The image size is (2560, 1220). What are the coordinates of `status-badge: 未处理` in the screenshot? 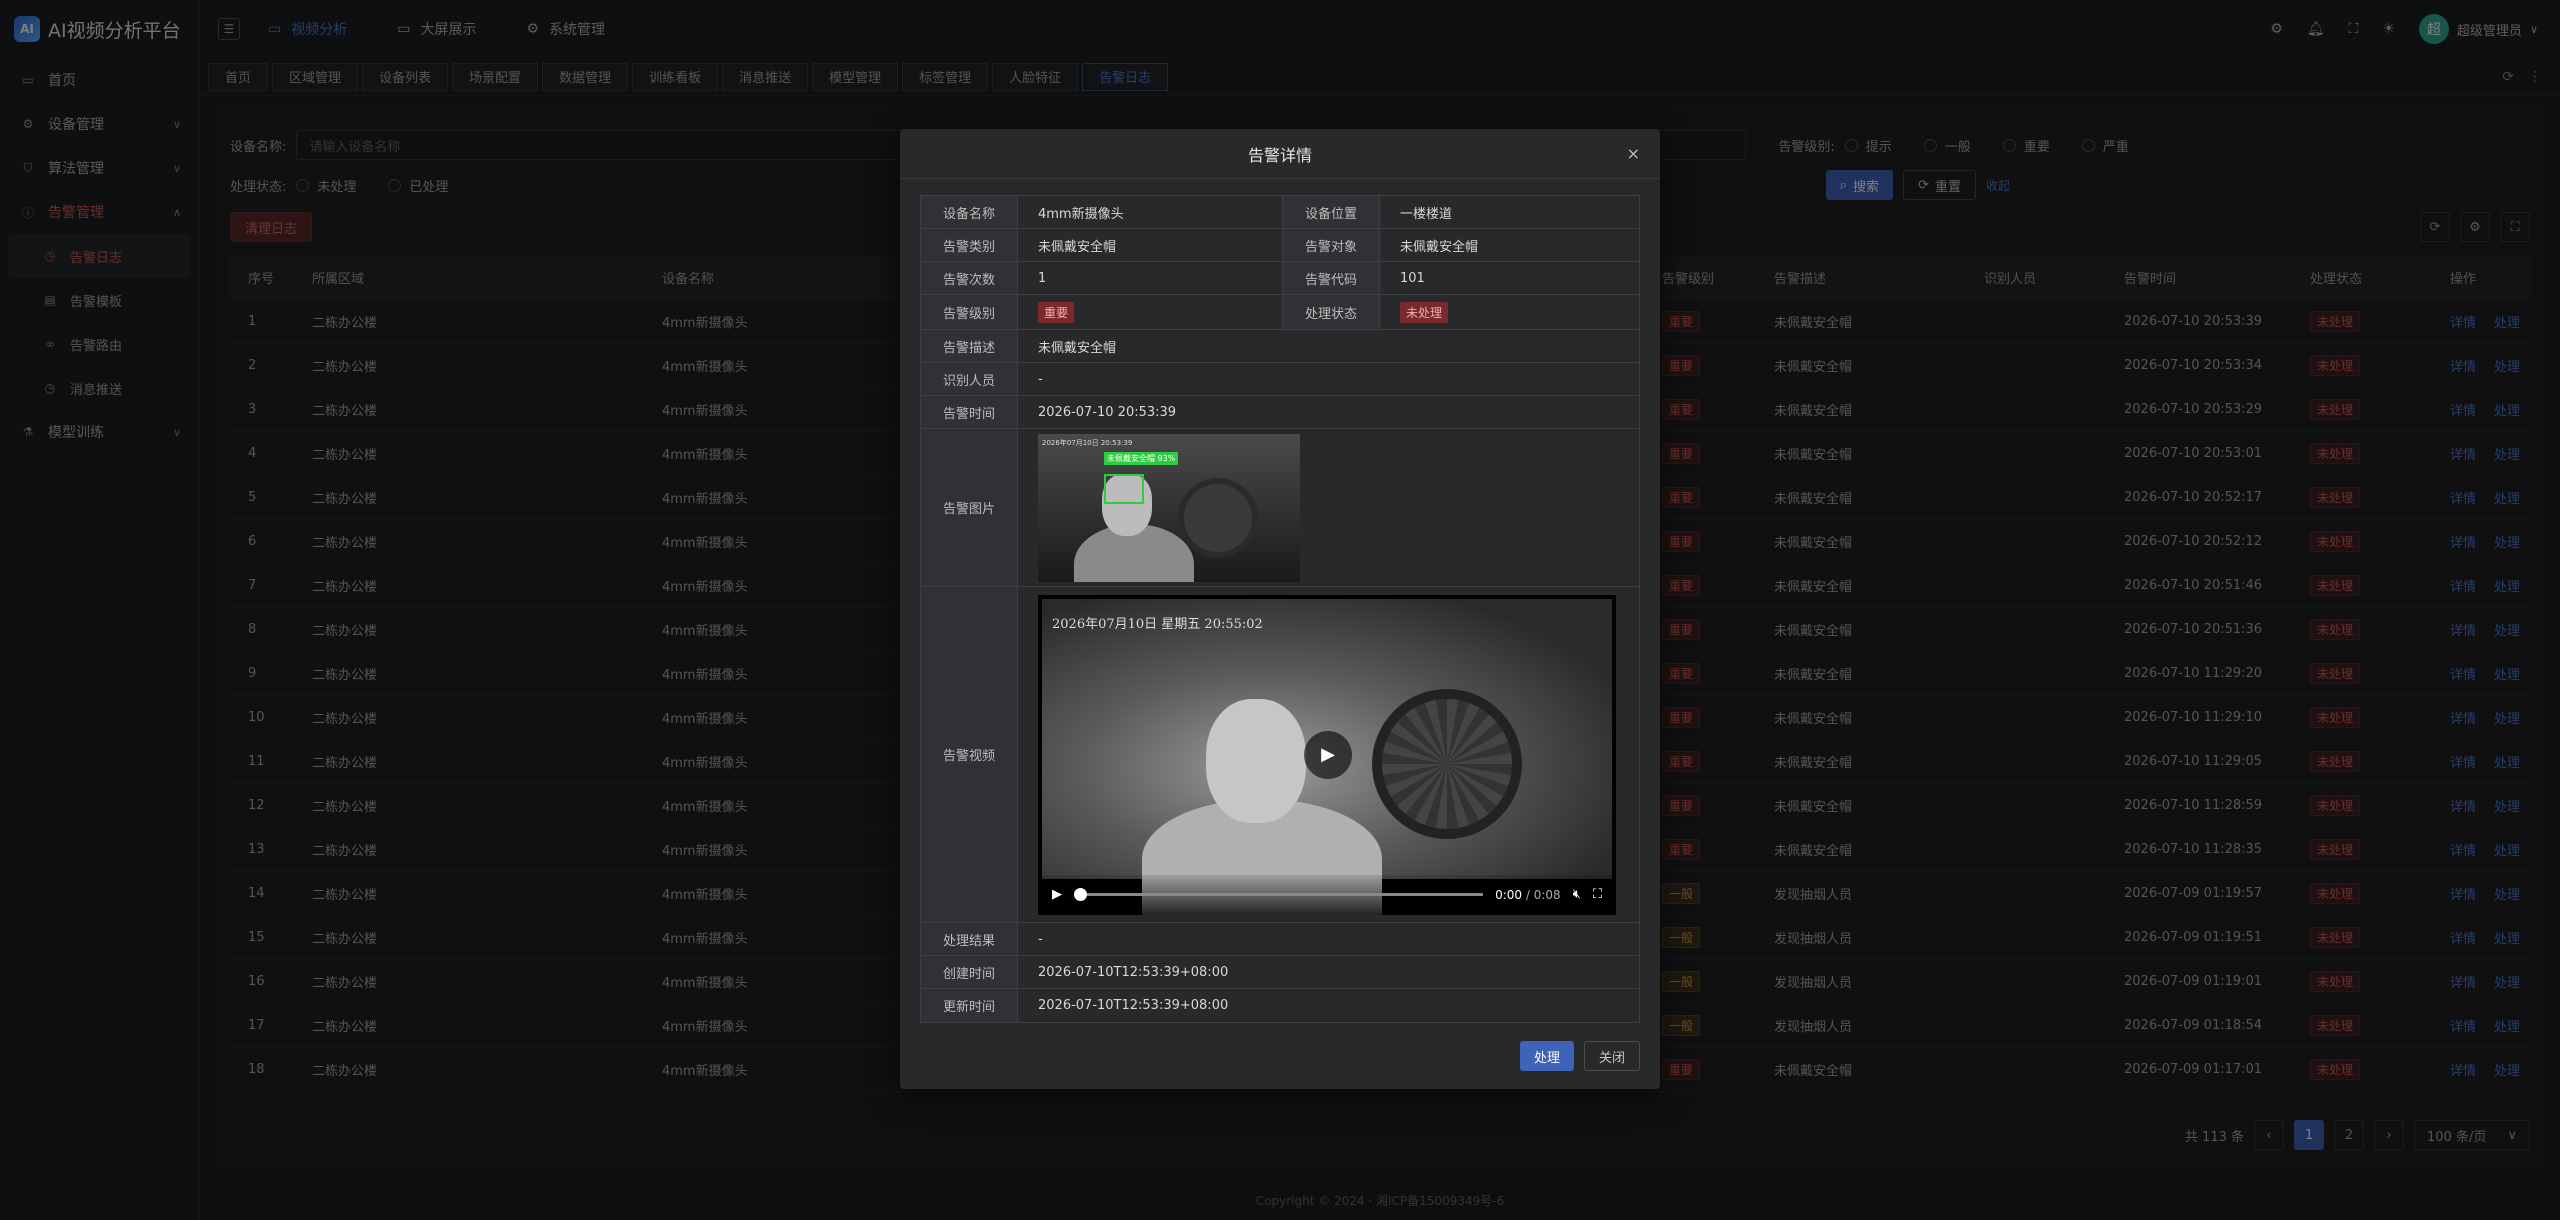 It's located at (1424, 312).